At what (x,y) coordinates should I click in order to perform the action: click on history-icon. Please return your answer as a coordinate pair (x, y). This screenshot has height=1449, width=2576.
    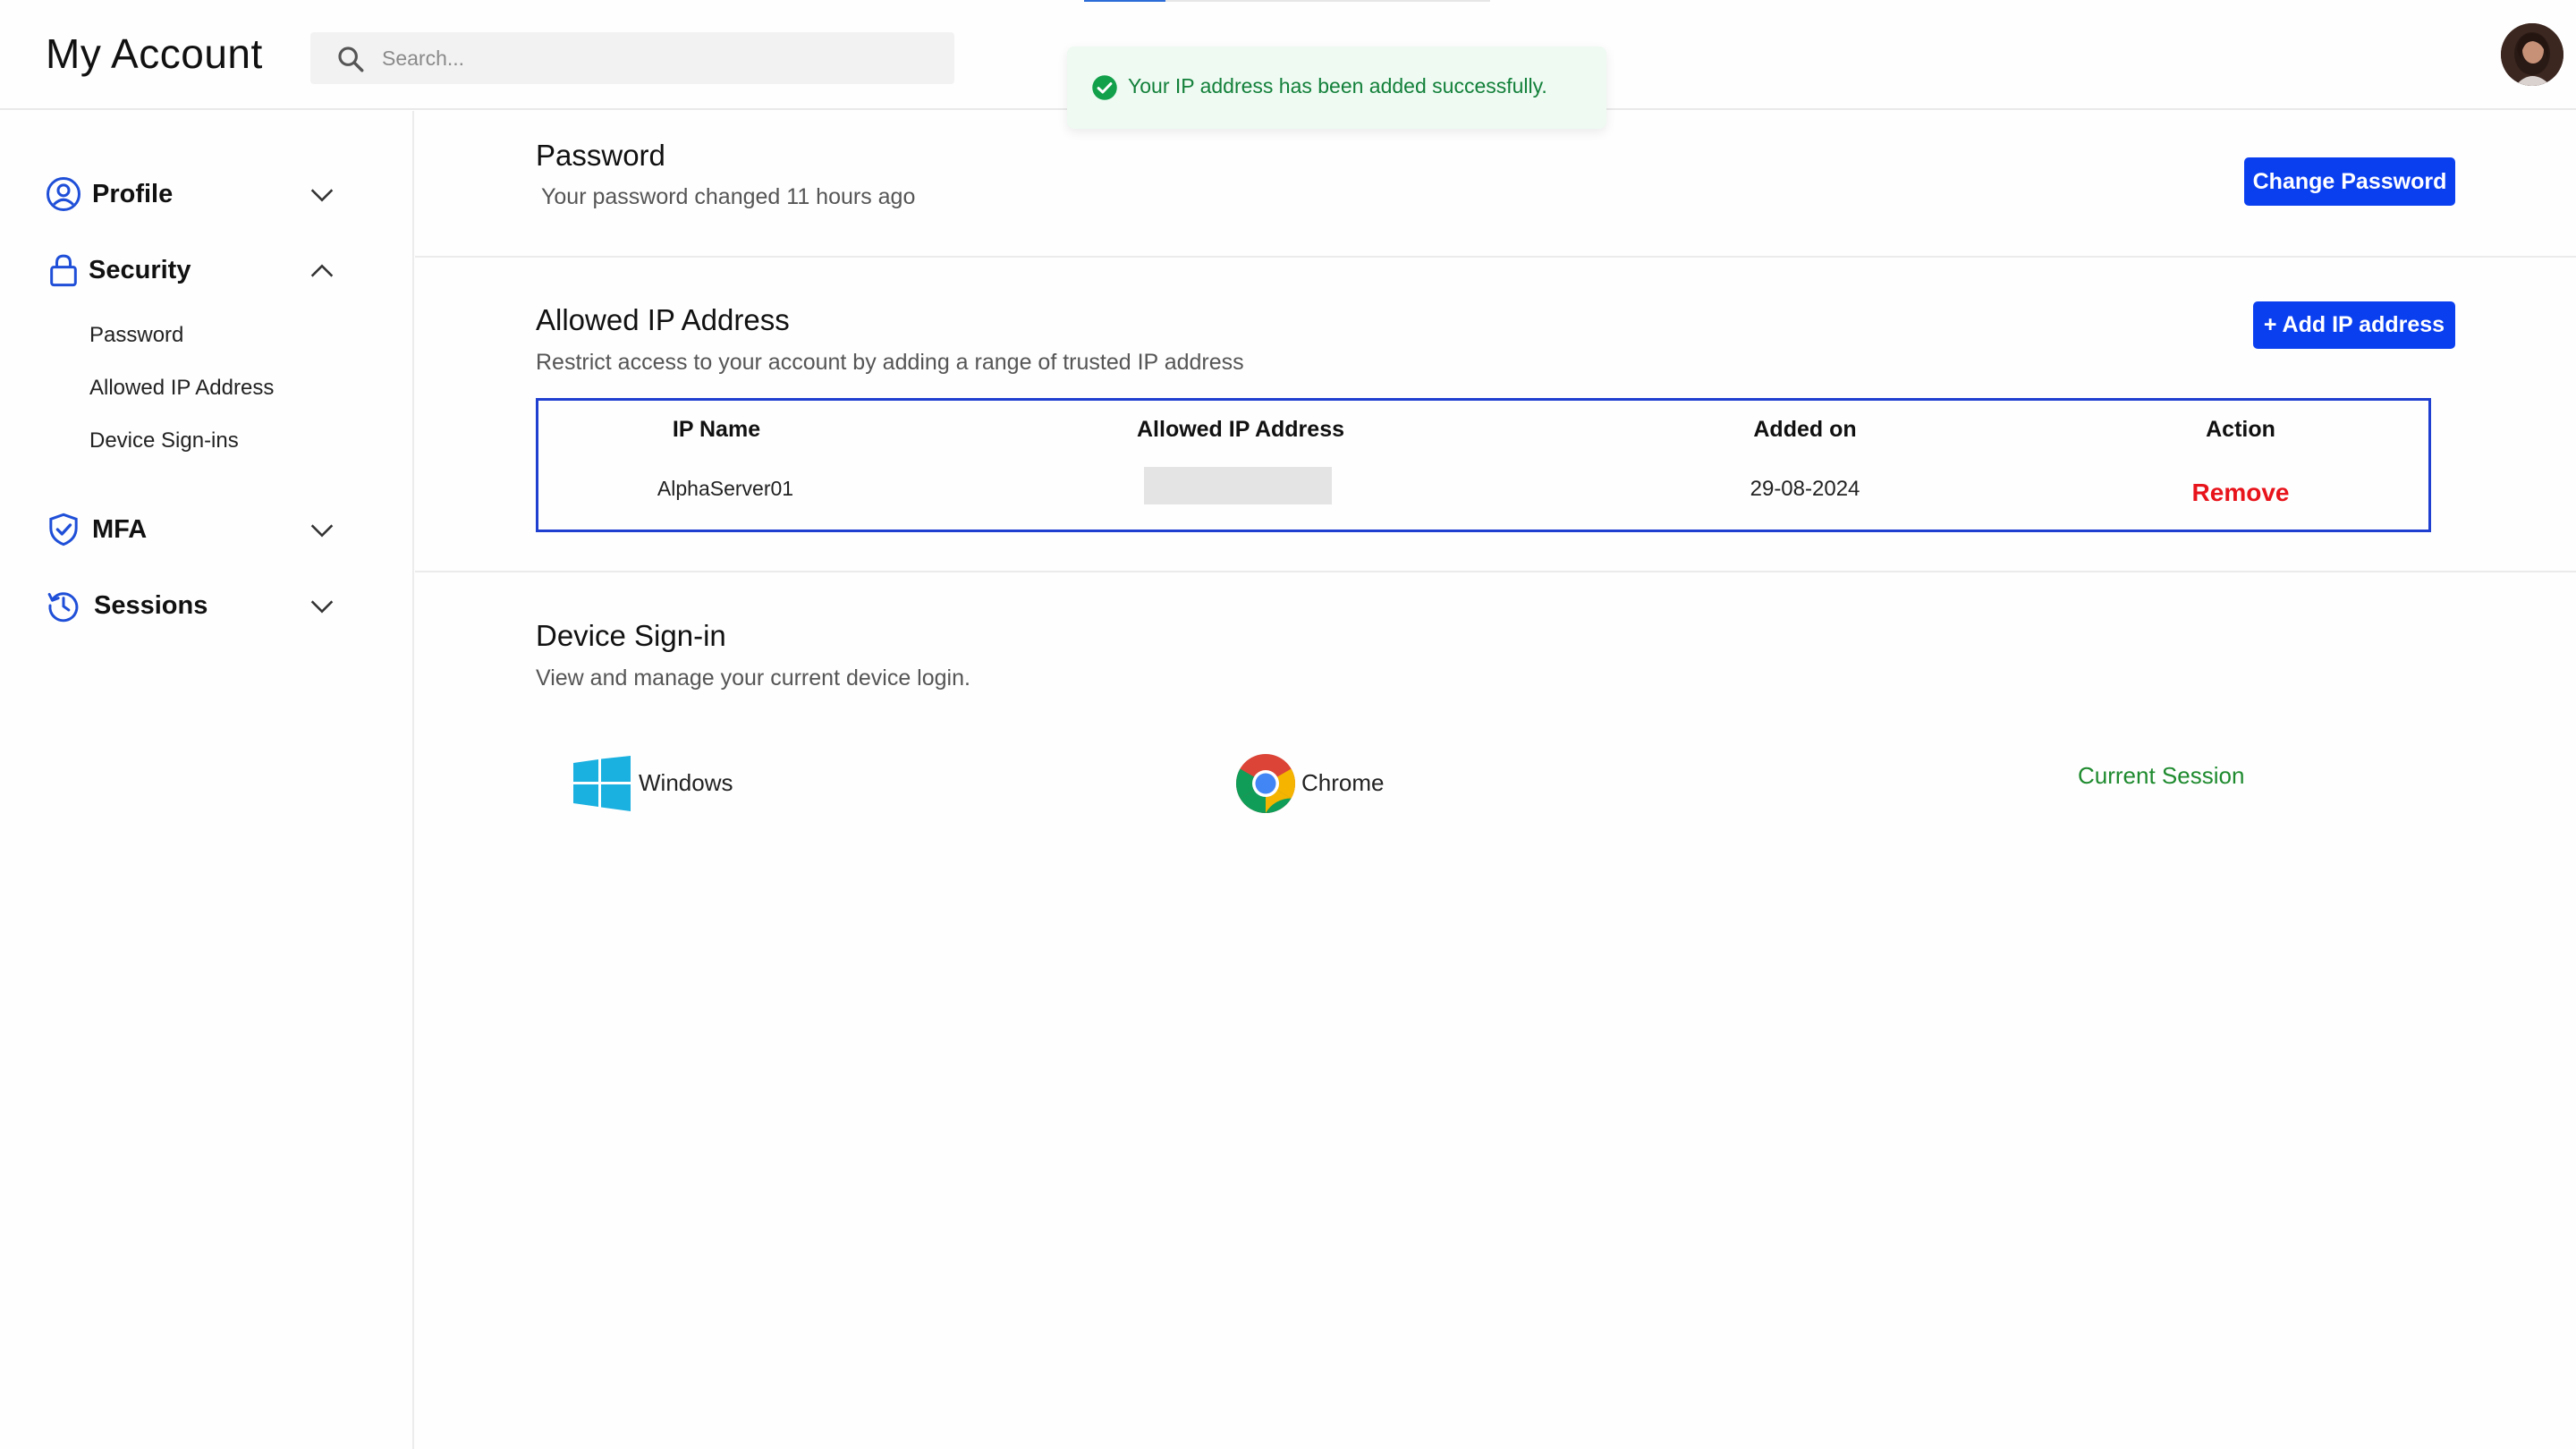
    Looking at the image, I should click on (63, 607).